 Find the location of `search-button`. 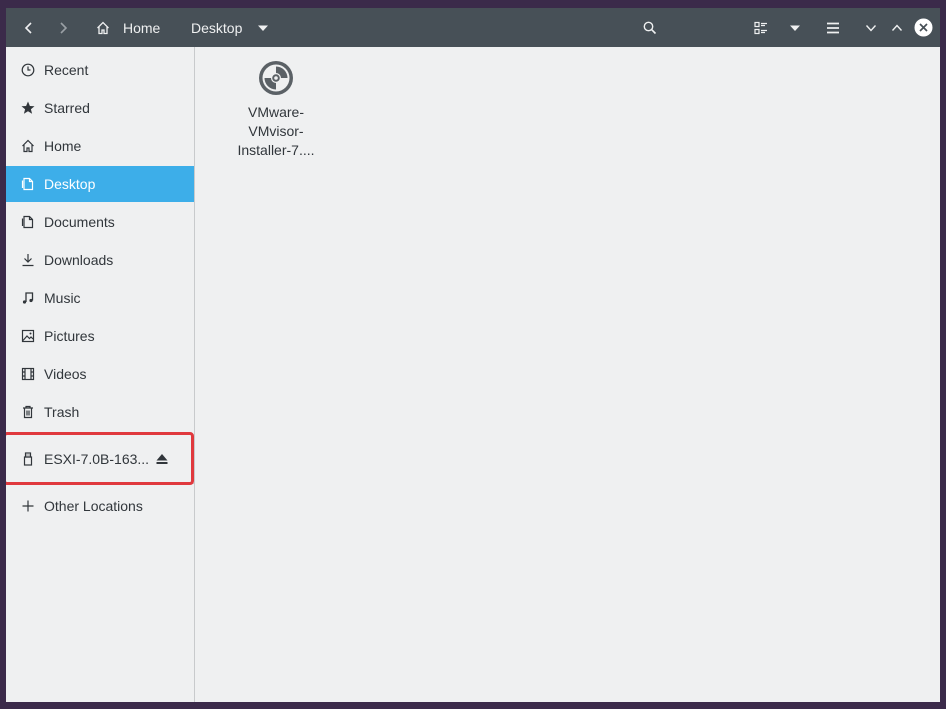

search-button is located at coordinates (650, 27).